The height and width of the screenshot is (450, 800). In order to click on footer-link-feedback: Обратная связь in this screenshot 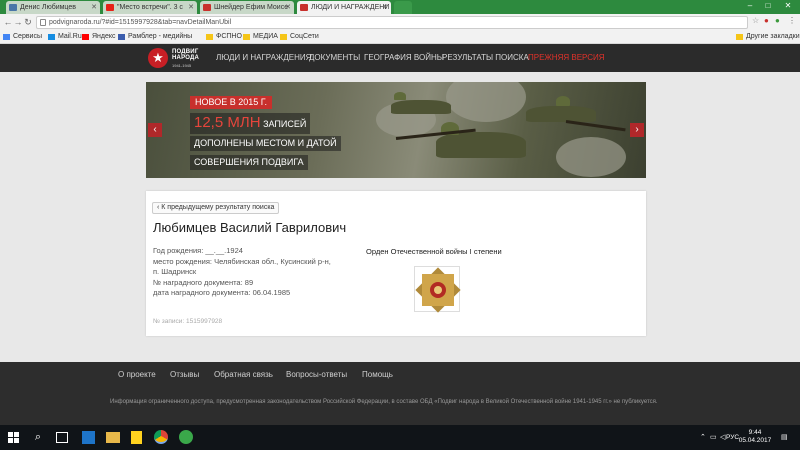, I will do `click(243, 374)`.